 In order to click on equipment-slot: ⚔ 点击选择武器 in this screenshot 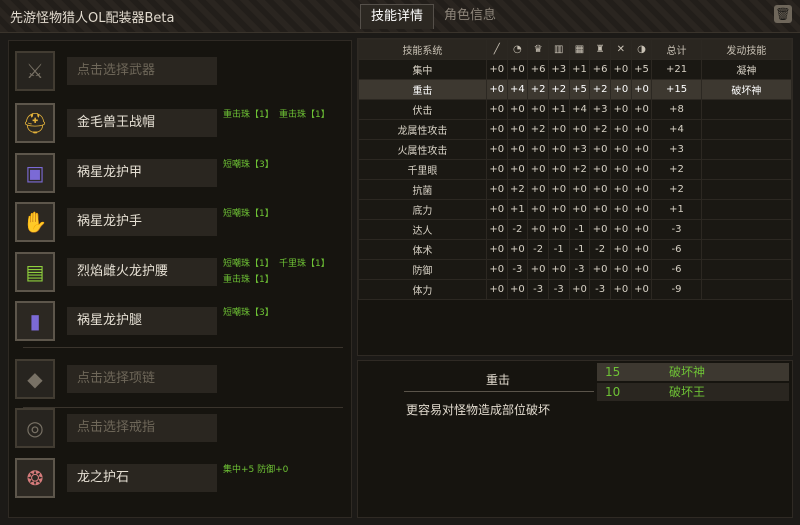, I will do `click(180, 73)`.